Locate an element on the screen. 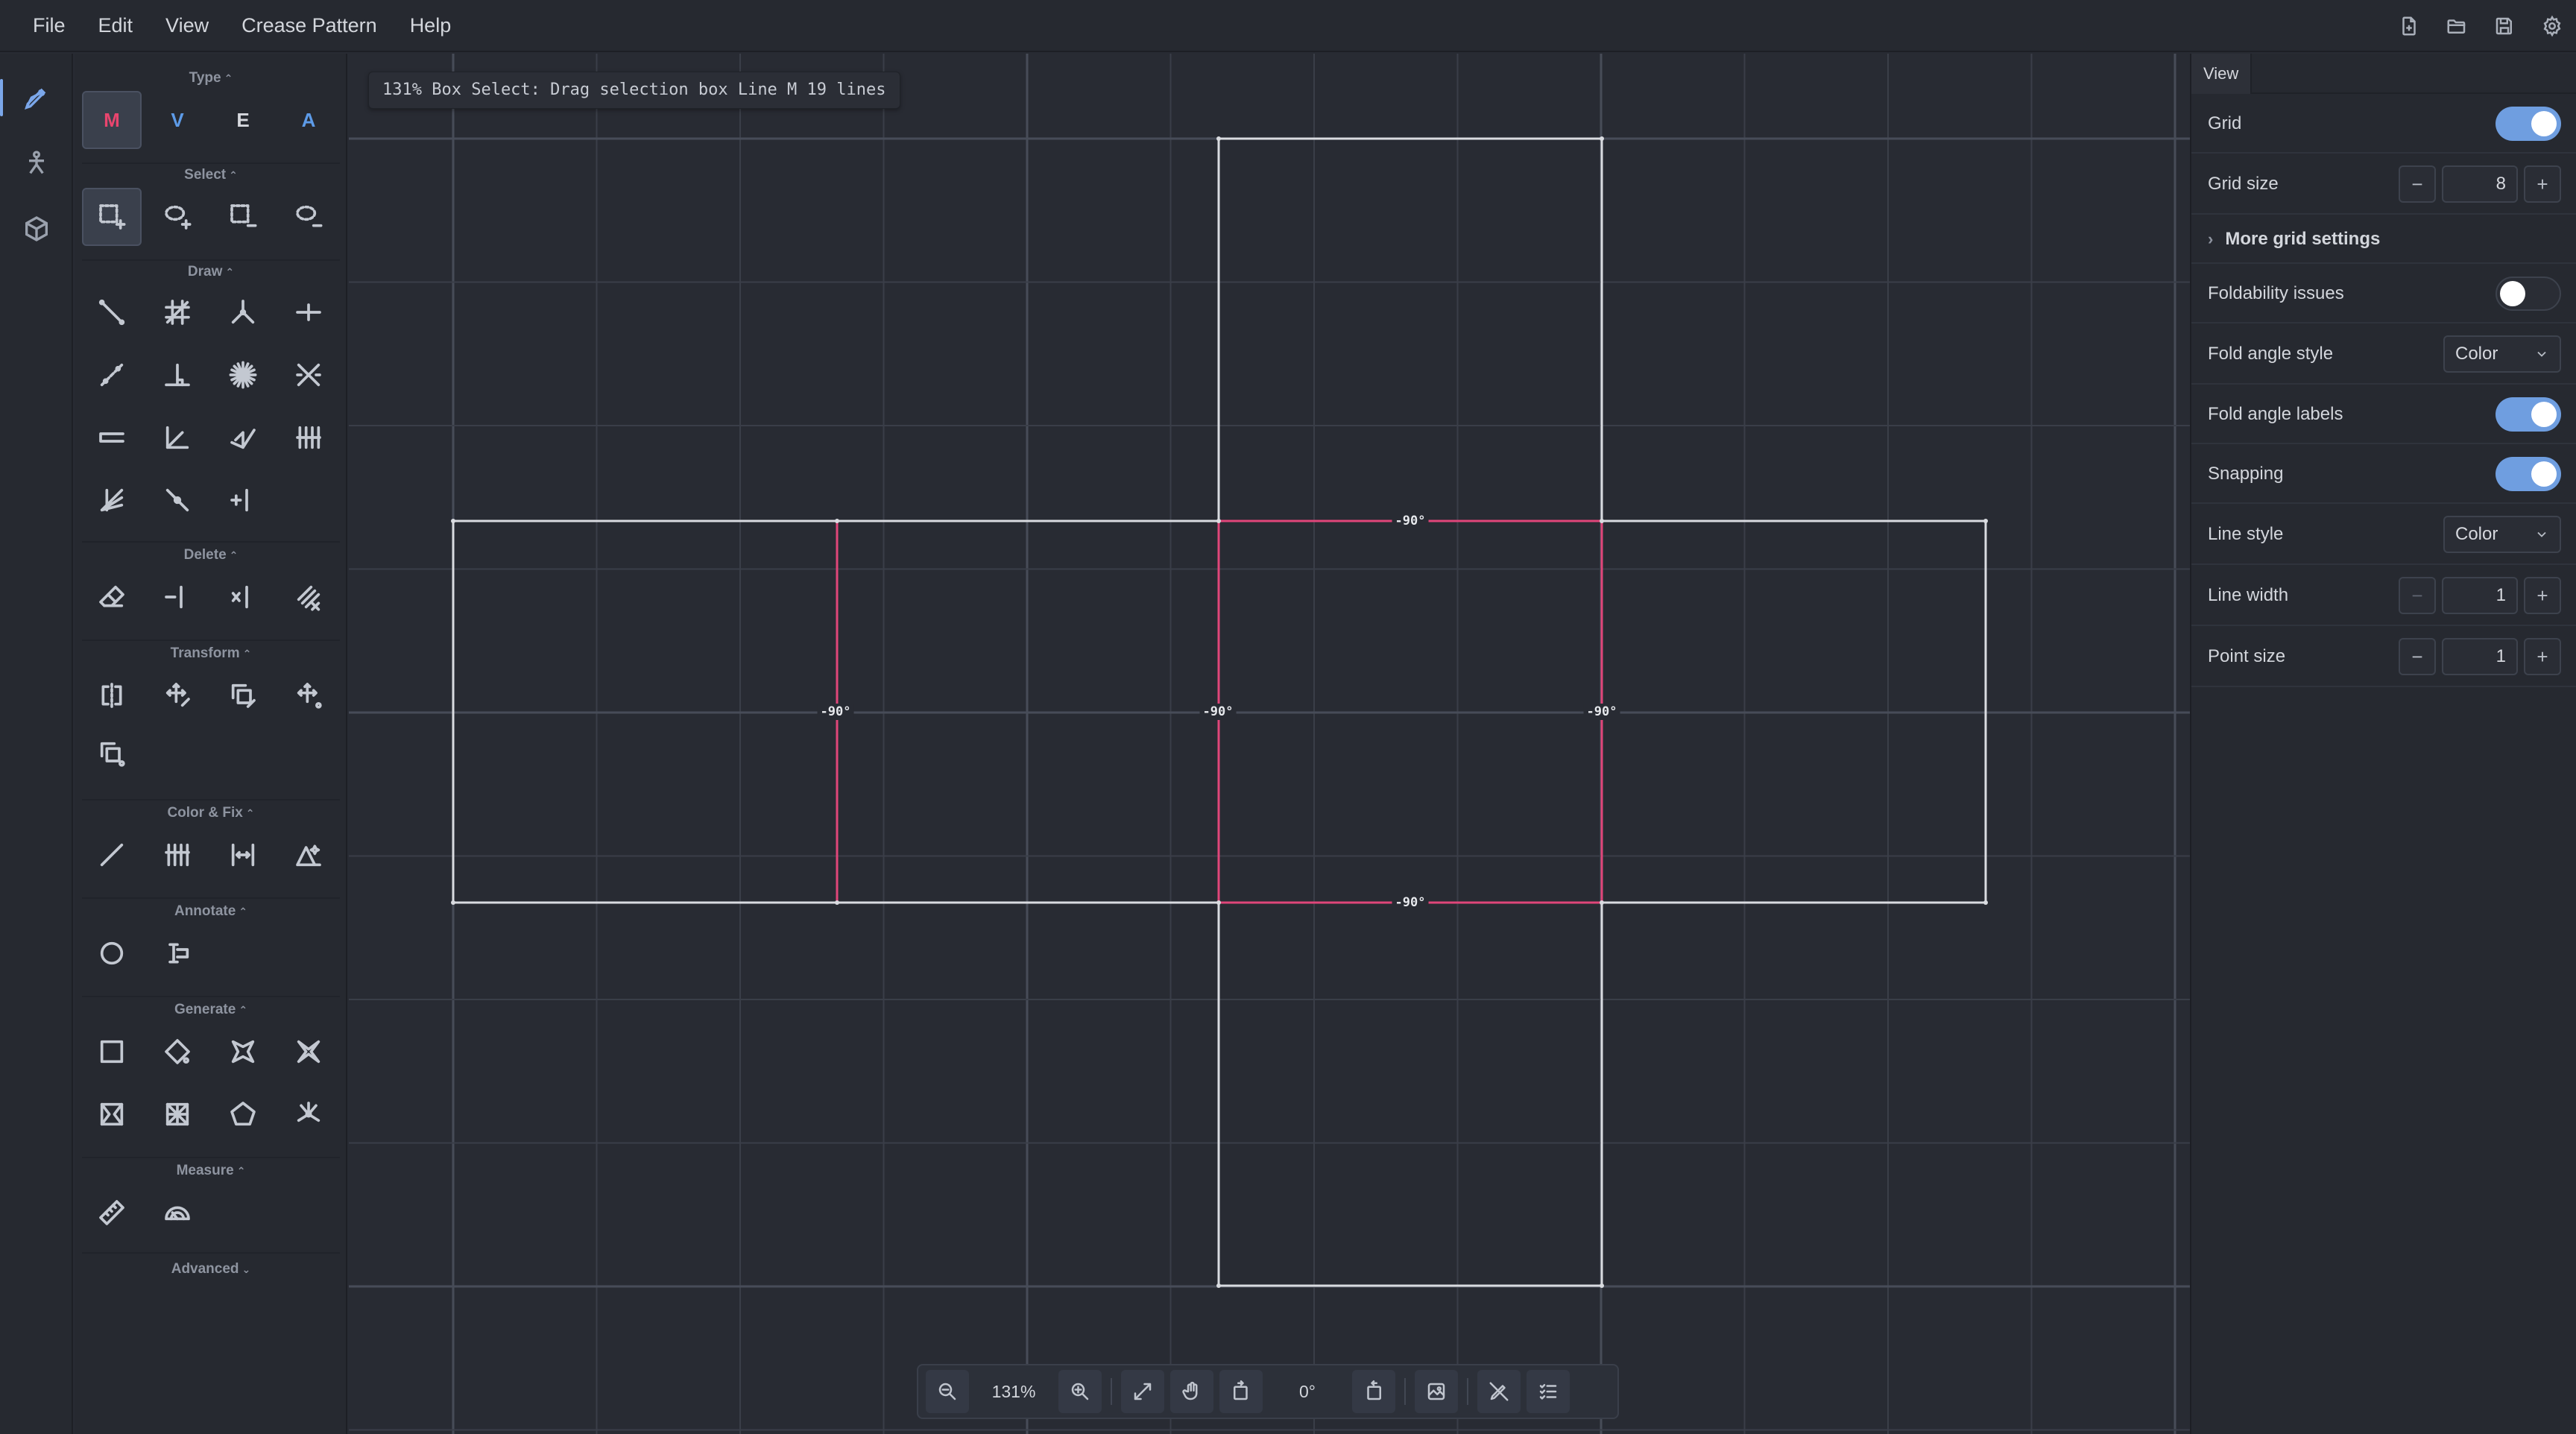 The width and height of the screenshot is (2576, 1434). draw-line-icon is located at coordinates (112, 312).